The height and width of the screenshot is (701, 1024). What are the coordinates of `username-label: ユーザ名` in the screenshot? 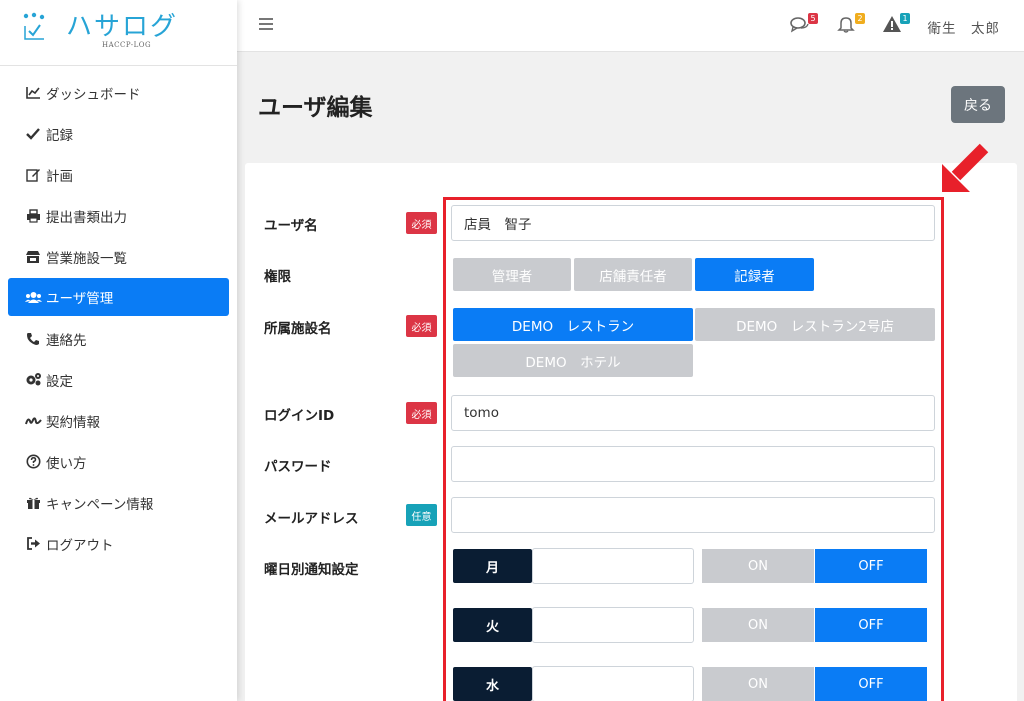 It's located at (291, 226).